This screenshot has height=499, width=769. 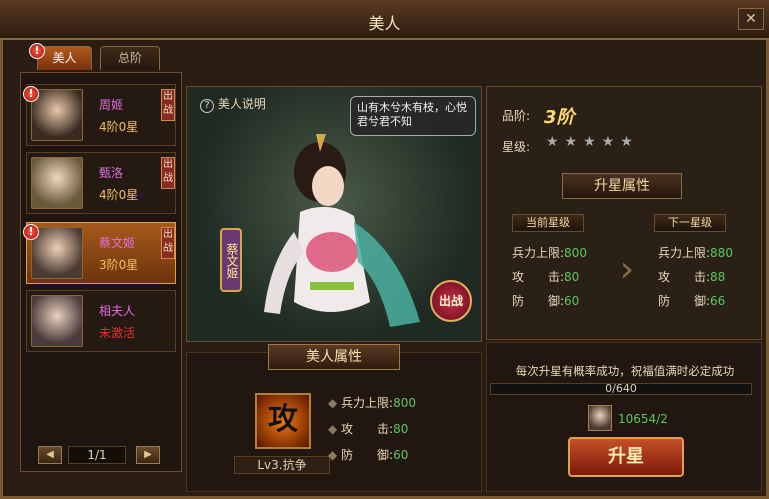 I want to click on next-defense: 防 御:66, so click(x=692, y=301).